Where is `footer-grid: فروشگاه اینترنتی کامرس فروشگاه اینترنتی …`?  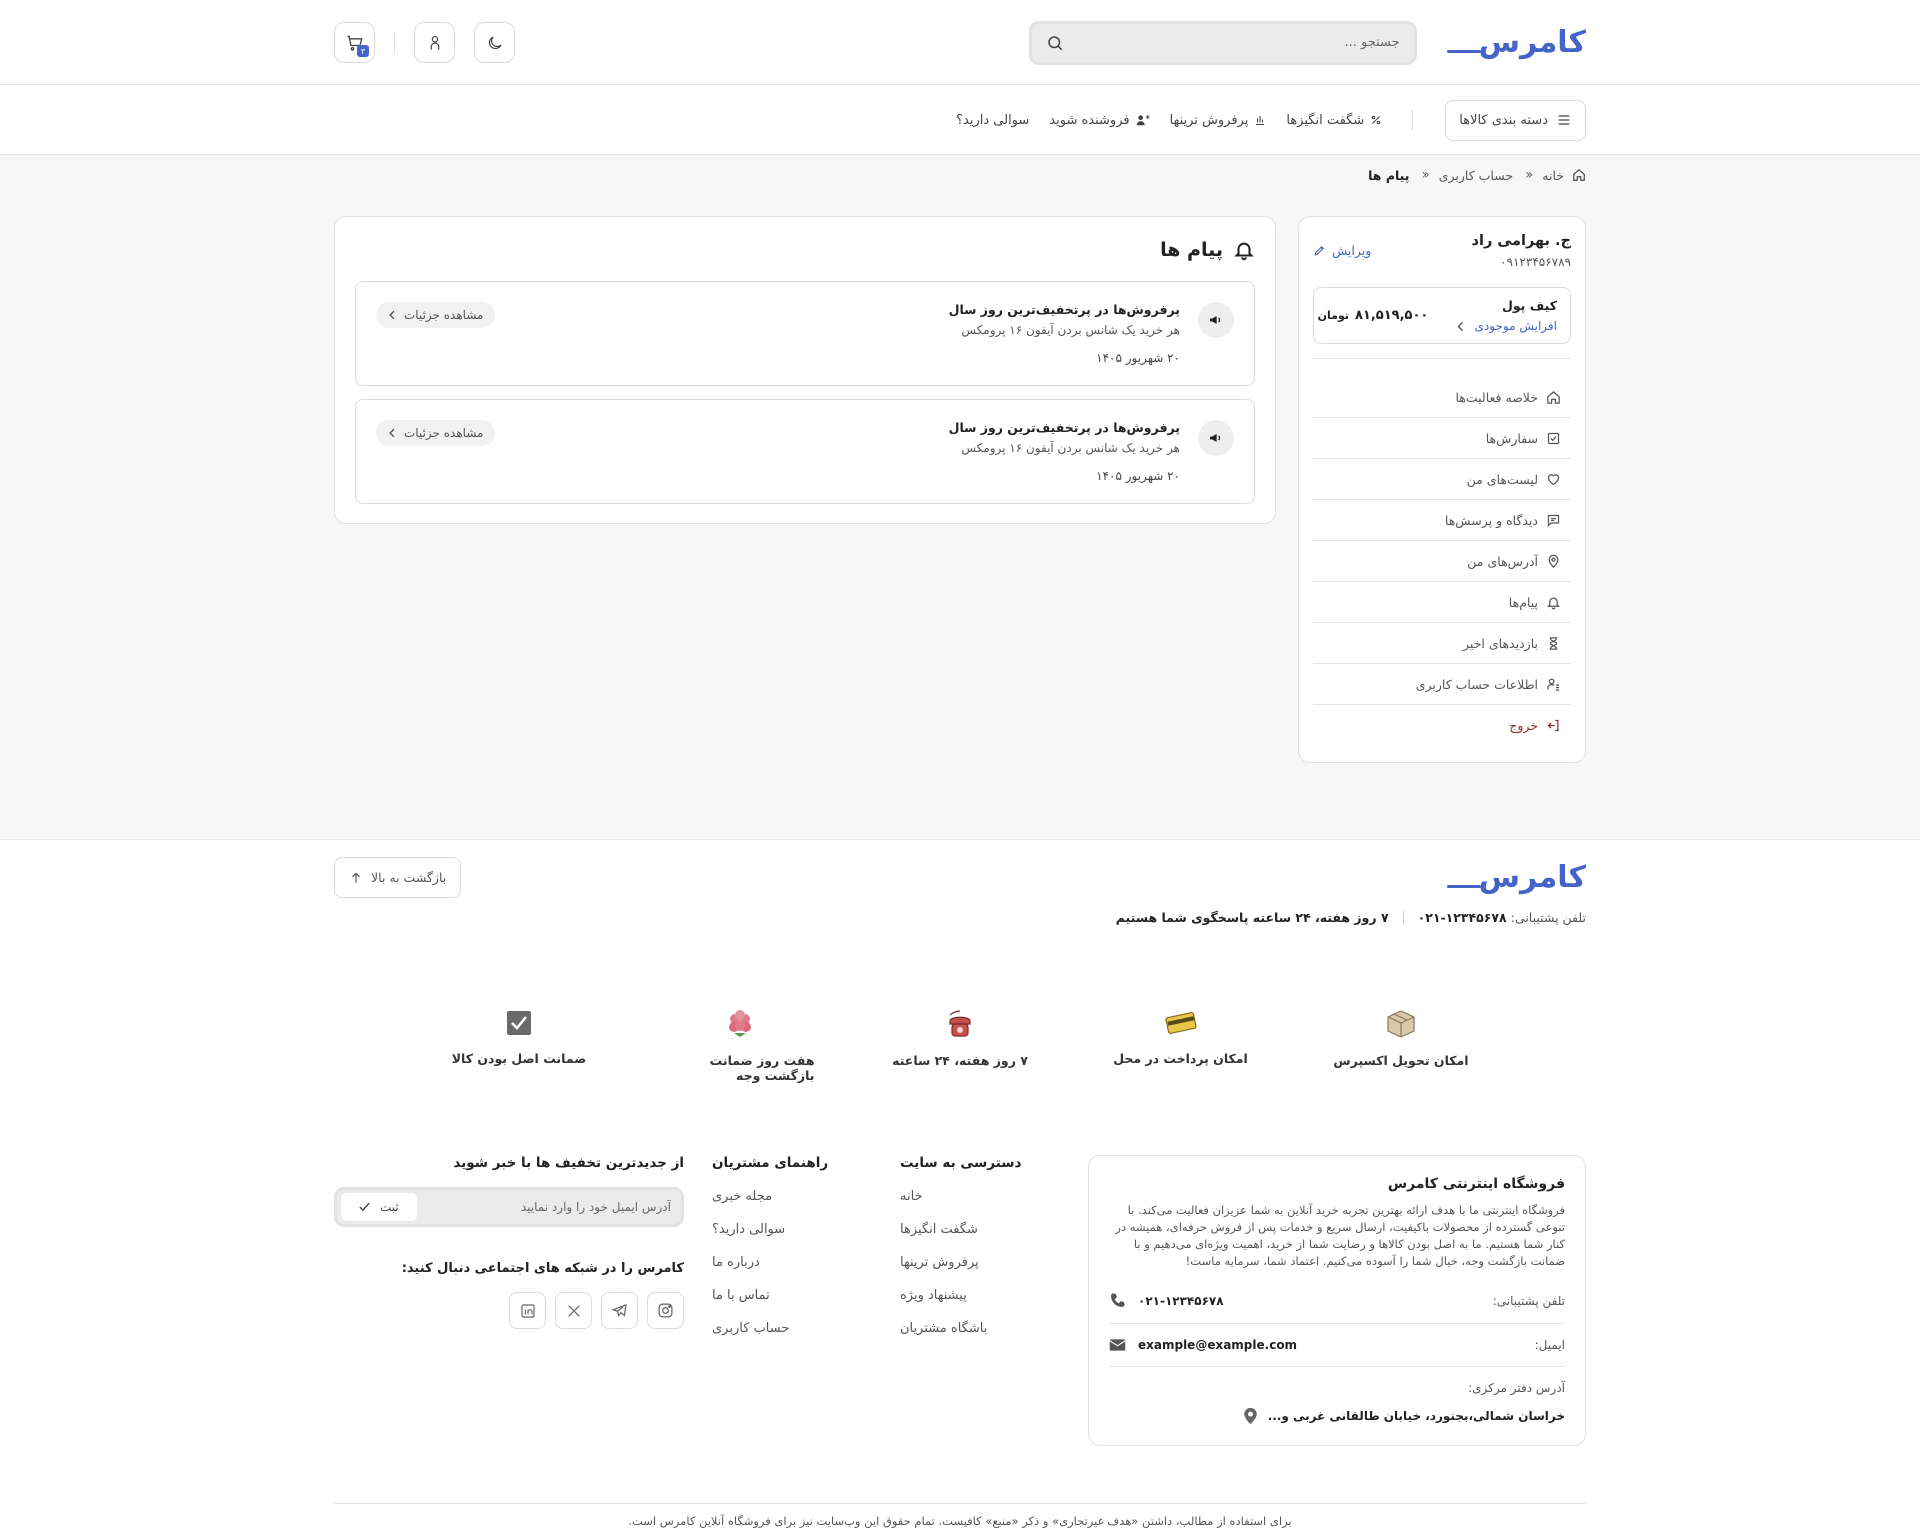 footer-grid: فروشگاه اینترنتی کامرس فروشگاه اینترنتی … is located at coordinates (960, 1300).